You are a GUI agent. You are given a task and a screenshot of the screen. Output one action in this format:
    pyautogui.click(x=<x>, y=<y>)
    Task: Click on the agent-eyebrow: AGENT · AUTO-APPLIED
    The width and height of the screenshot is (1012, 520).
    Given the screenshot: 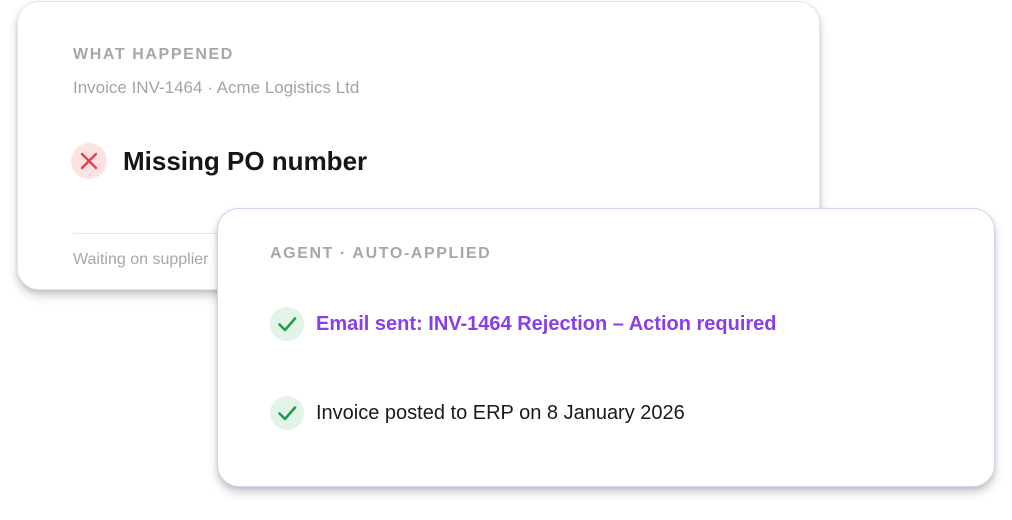 What is the action you would take?
    pyautogui.click(x=381, y=253)
    